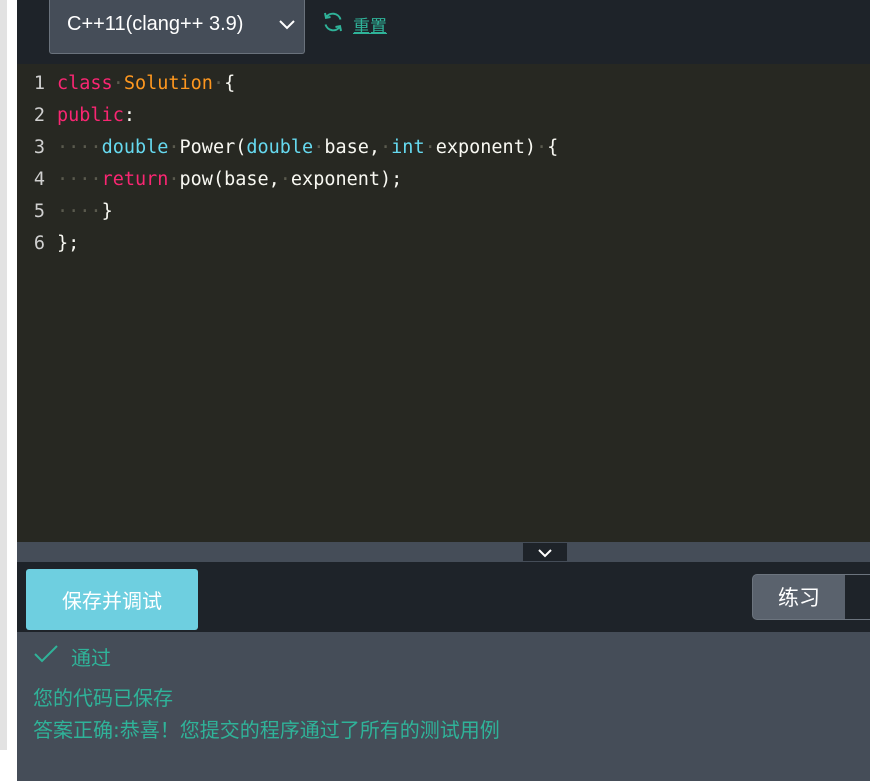  What do you see at coordinates (103, 698) in the screenshot?
I see `saved-message: 您的代码已保存` at bounding box center [103, 698].